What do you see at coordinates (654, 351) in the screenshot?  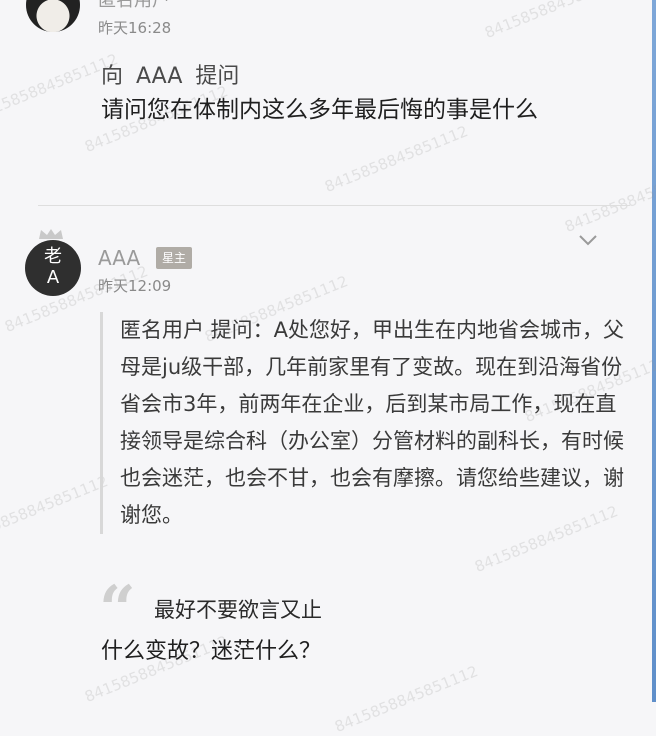 I see `scrollbar` at bounding box center [654, 351].